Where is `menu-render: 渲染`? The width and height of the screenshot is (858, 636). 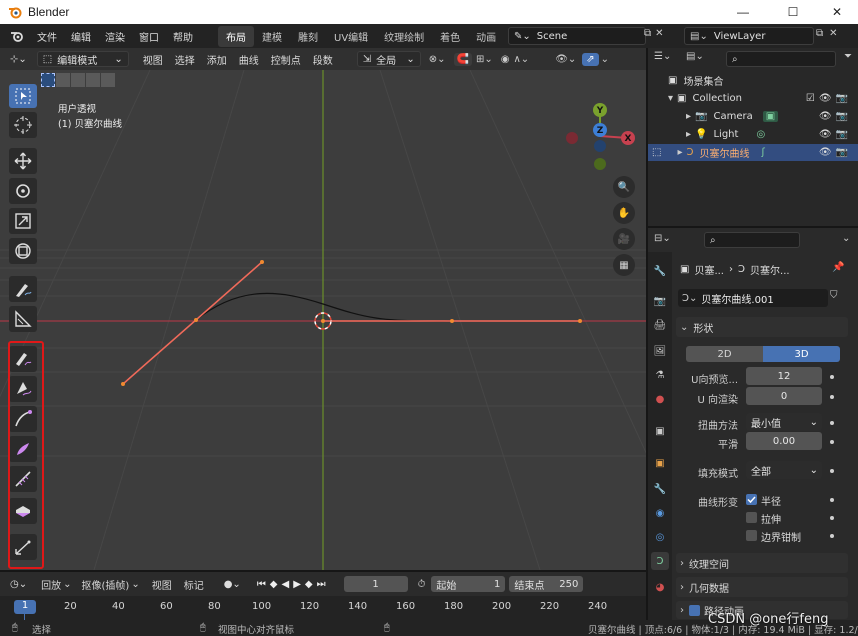 menu-render: 渲染 is located at coordinates (115, 36).